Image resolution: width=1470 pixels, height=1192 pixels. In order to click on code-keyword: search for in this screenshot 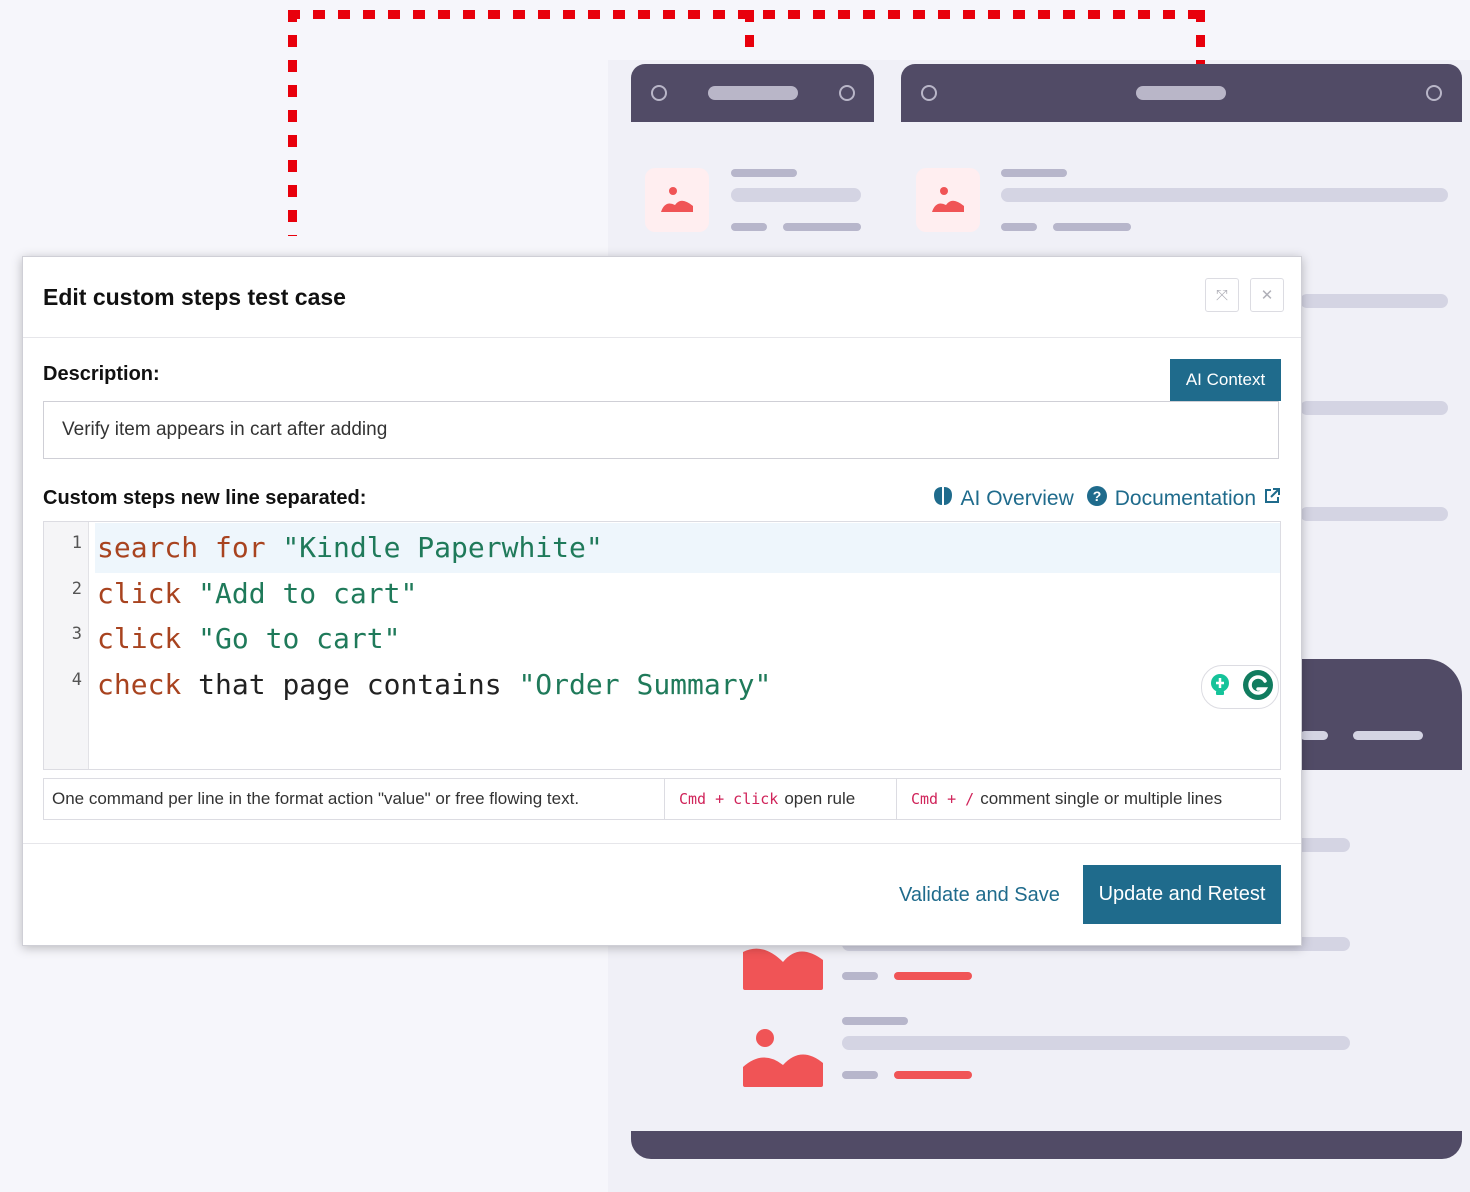, I will do `click(181, 547)`.